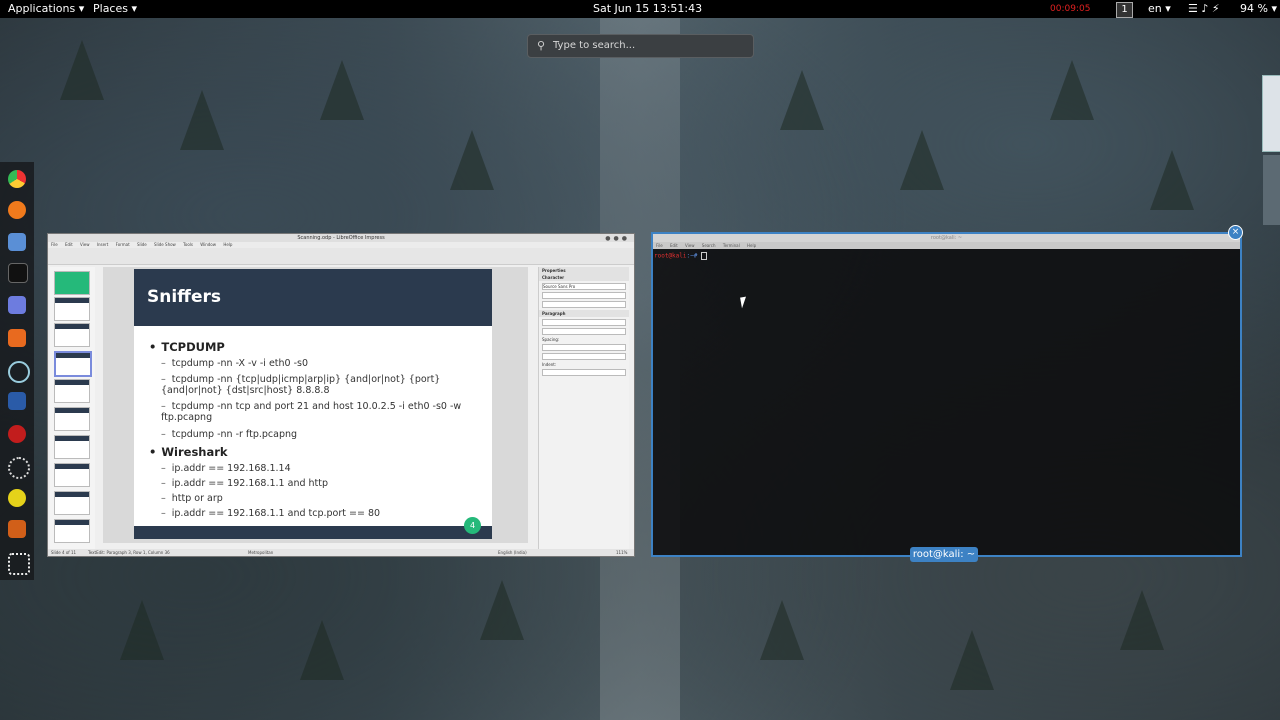  What do you see at coordinates (17, 242) in the screenshot?
I see `files-icon` at bounding box center [17, 242].